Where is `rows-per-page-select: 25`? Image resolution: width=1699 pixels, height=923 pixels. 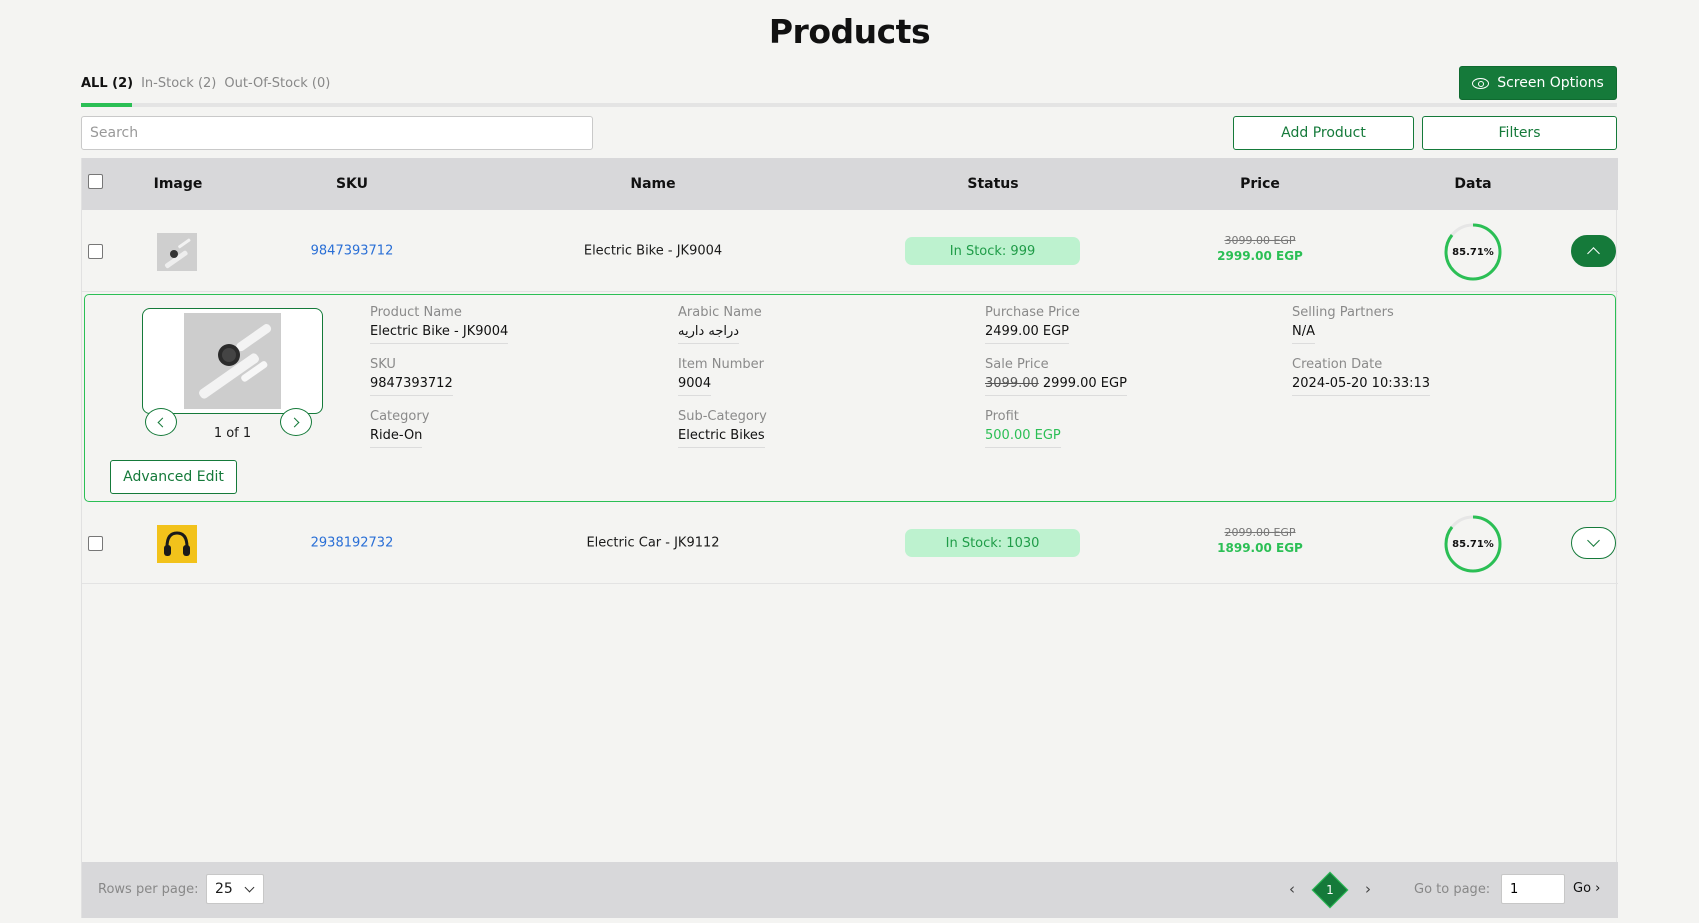
rows-per-page-select: 25 is located at coordinates (235, 889).